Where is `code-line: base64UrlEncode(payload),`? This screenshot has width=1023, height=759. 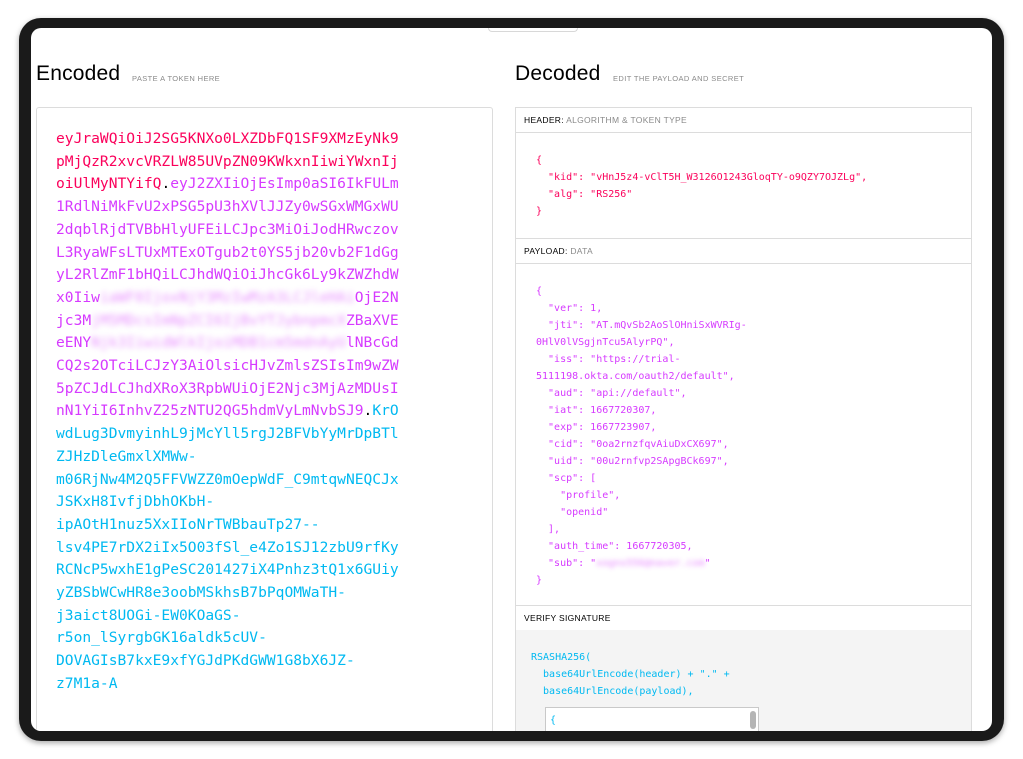
code-line: base64UrlEncode(payload), is located at coordinates (751, 691).